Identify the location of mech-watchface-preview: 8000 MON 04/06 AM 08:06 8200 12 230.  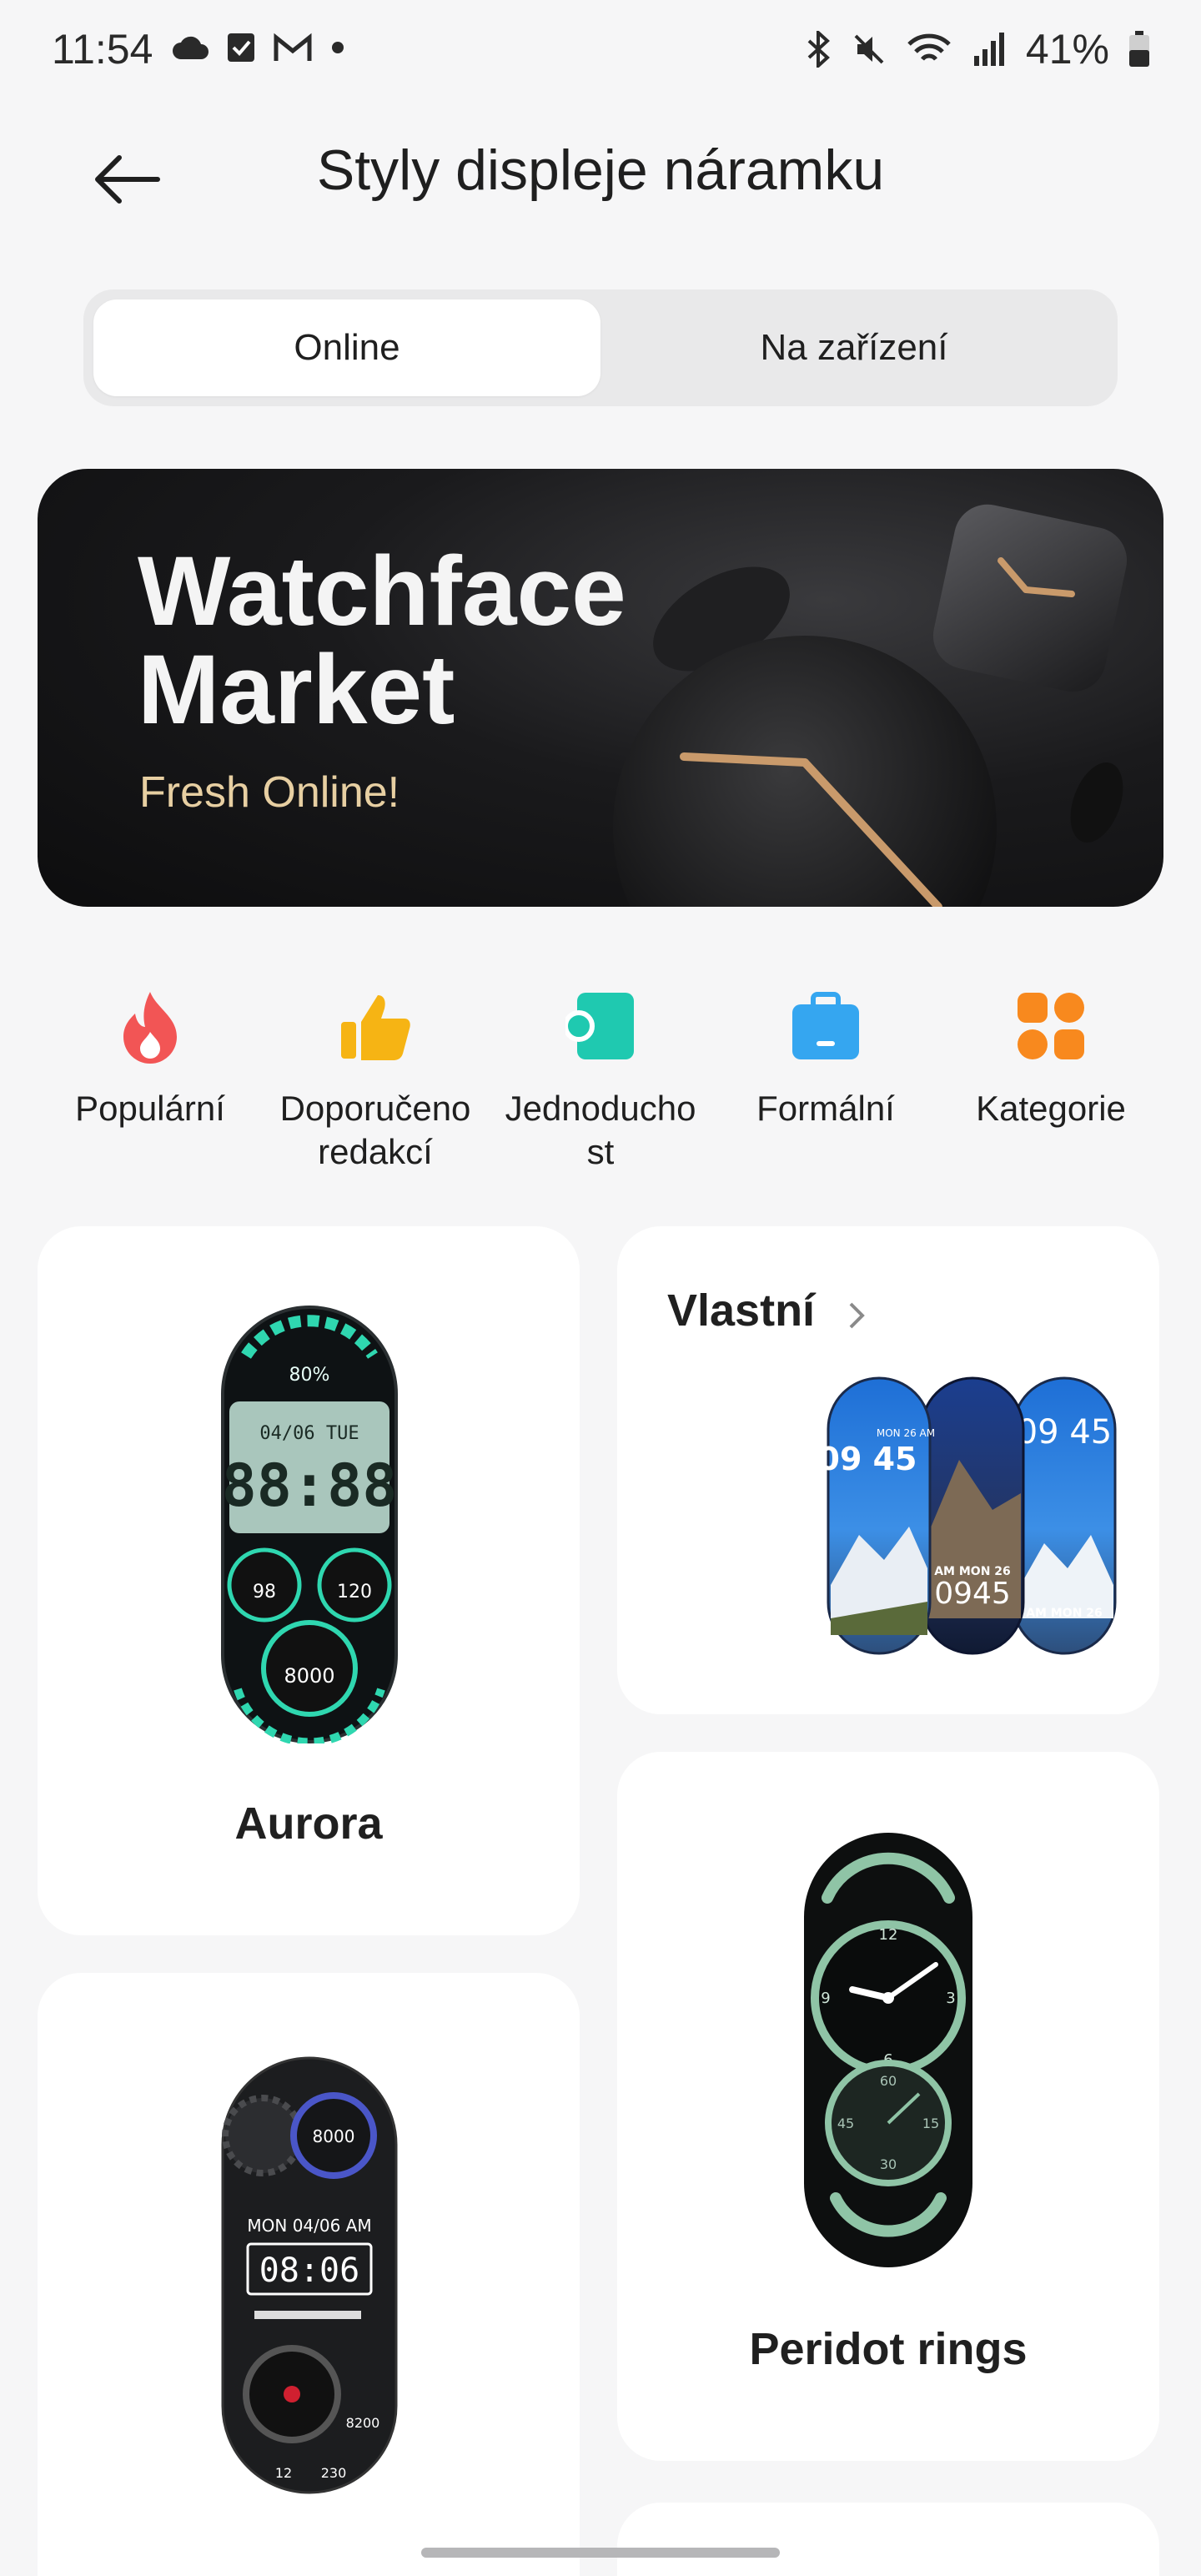
(310, 2275).